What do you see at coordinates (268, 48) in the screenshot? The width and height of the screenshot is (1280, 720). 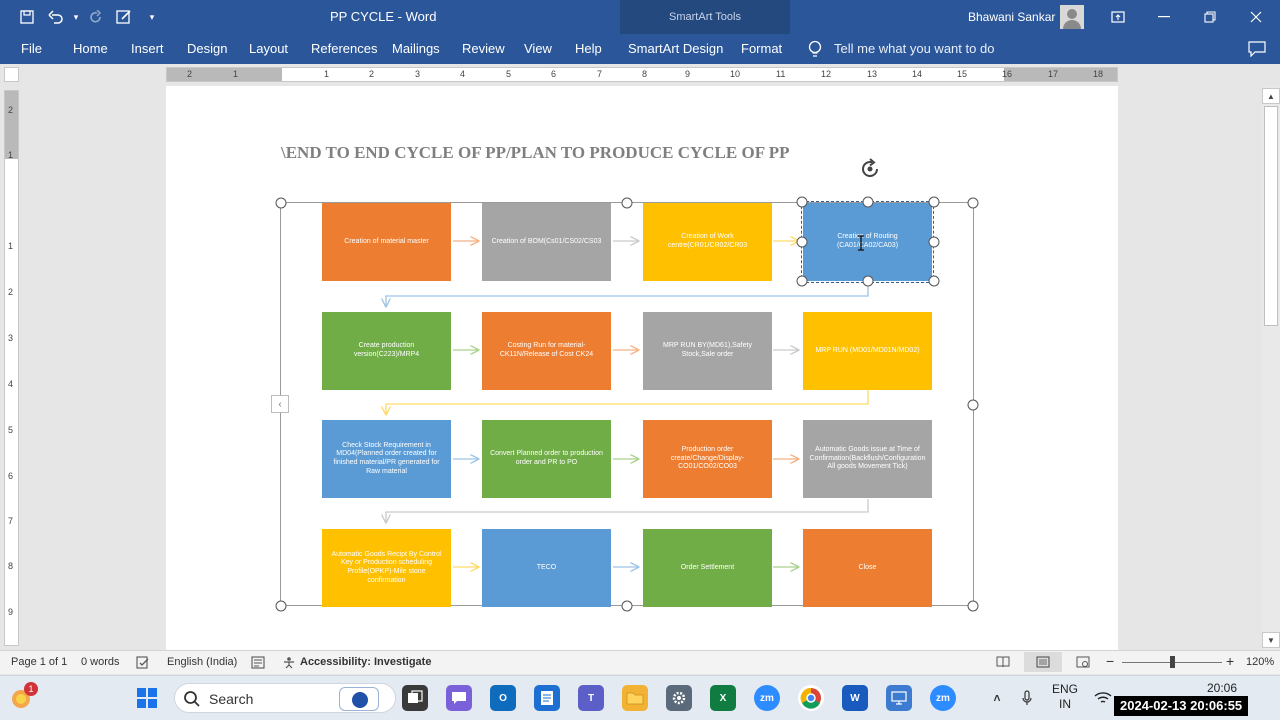 I see `tab-layout: Layout` at bounding box center [268, 48].